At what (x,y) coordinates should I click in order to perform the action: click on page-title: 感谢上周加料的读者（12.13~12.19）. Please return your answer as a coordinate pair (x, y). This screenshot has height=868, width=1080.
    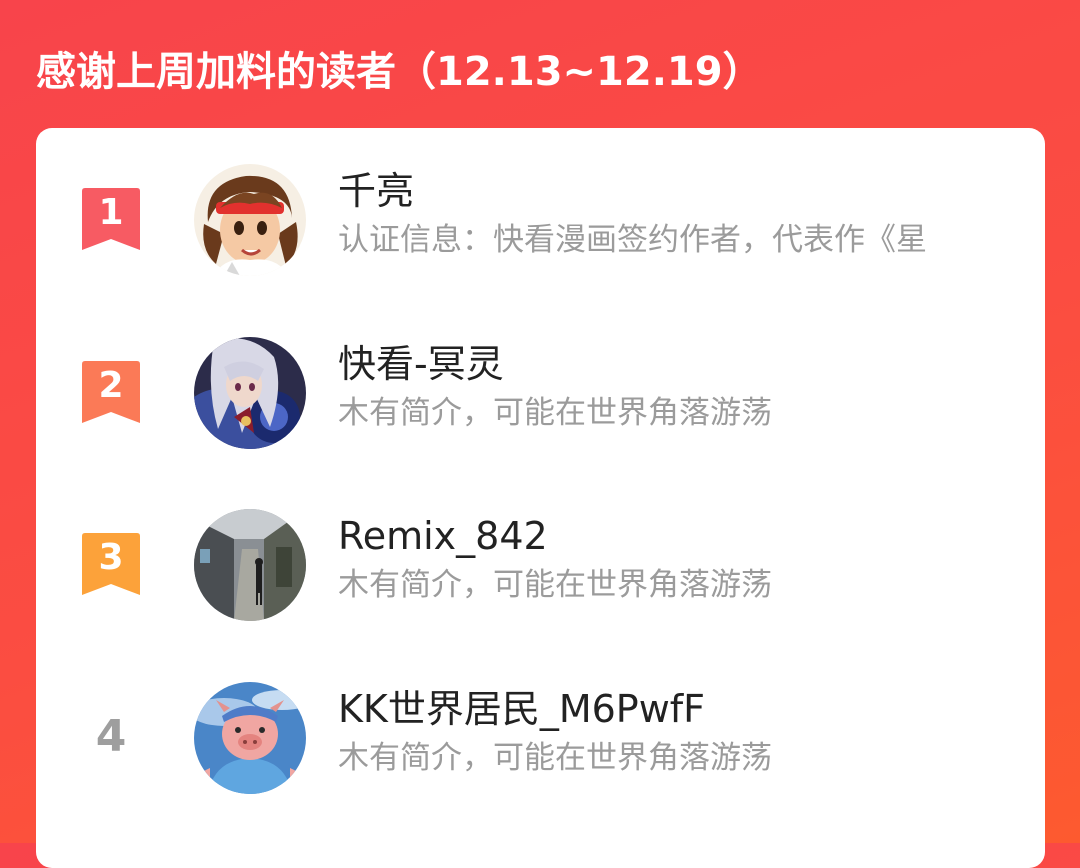
    Looking at the image, I should click on (399, 72).